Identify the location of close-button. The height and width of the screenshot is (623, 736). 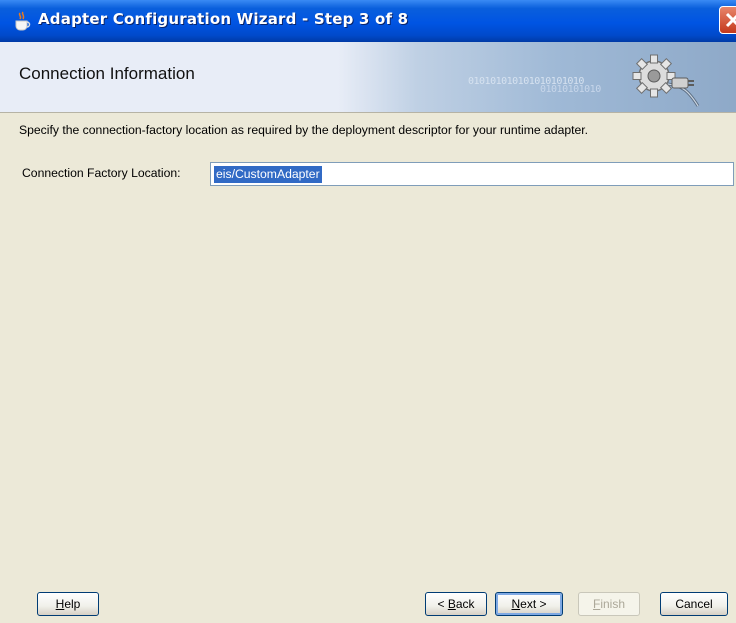
(727, 20).